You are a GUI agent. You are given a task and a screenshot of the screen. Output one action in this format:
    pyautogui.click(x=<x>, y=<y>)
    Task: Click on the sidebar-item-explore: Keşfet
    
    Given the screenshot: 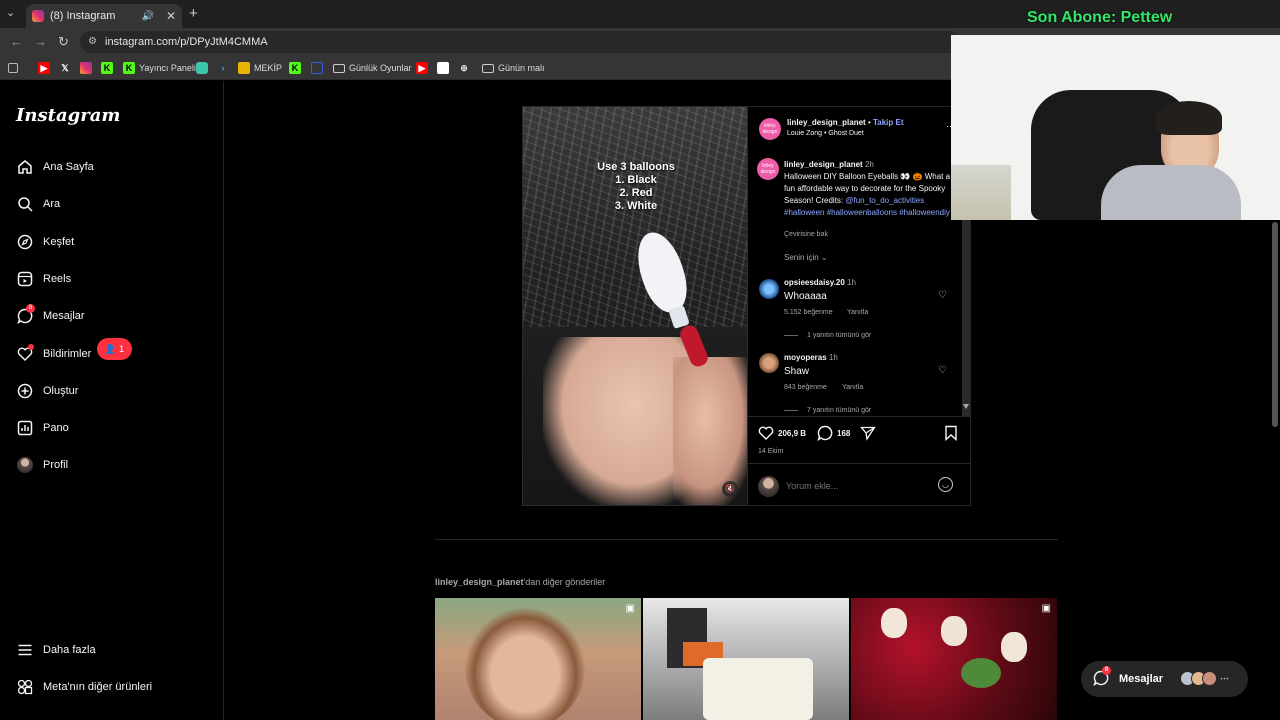 What is the action you would take?
    pyautogui.click(x=45, y=242)
    